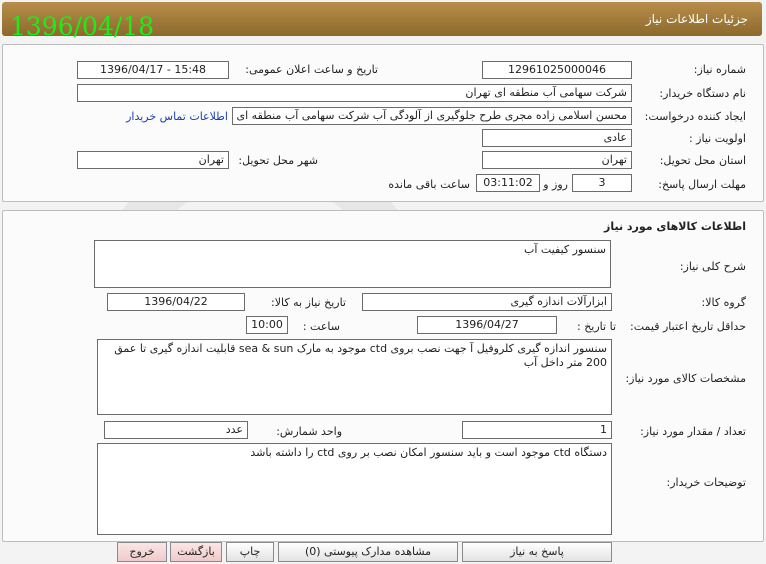  What do you see at coordinates (695, 116) in the screenshot?
I see `requester-label: ایجاد کننده درخواست:` at bounding box center [695, 116].